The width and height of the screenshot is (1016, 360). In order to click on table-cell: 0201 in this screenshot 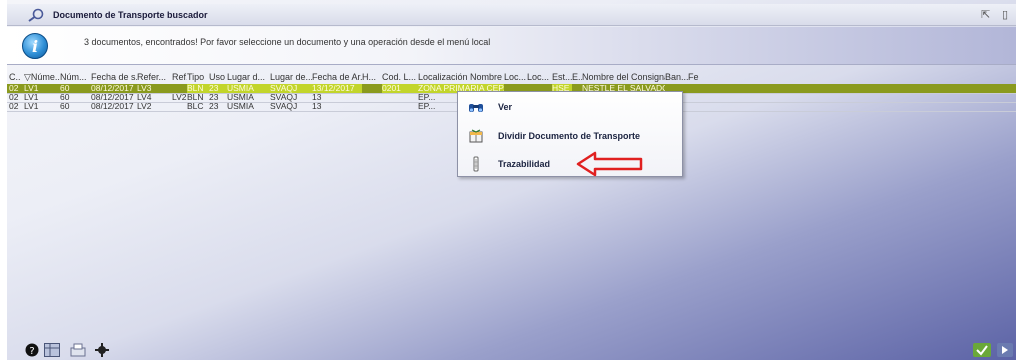, I will do `click(400, 88)`.